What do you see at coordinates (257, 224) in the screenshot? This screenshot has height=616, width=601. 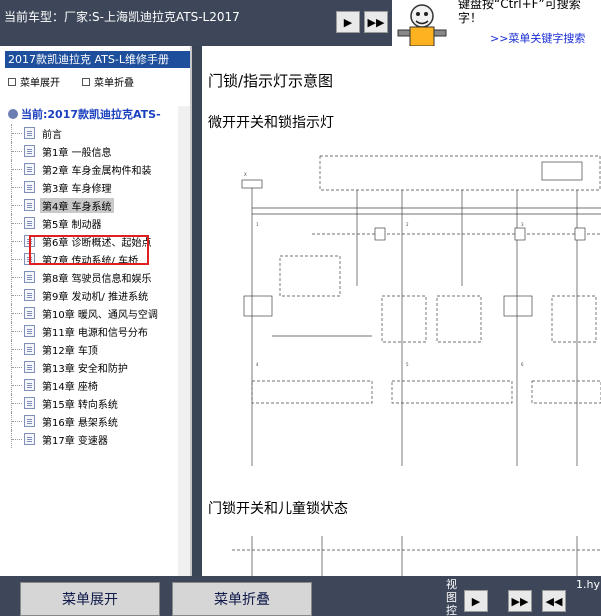 I see `svg-text: 1` at bounding box center [257, 224].